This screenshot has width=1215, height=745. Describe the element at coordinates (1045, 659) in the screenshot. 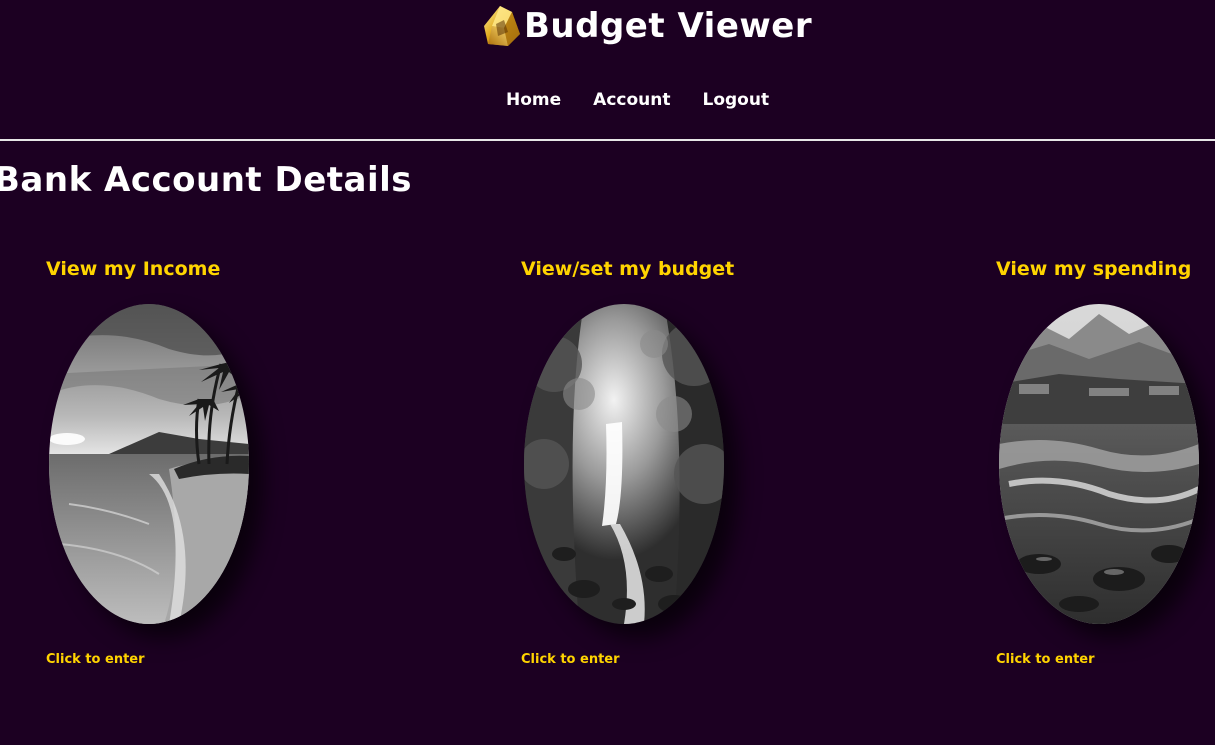

I see `spending-enter-link: Click to enter` at that location.